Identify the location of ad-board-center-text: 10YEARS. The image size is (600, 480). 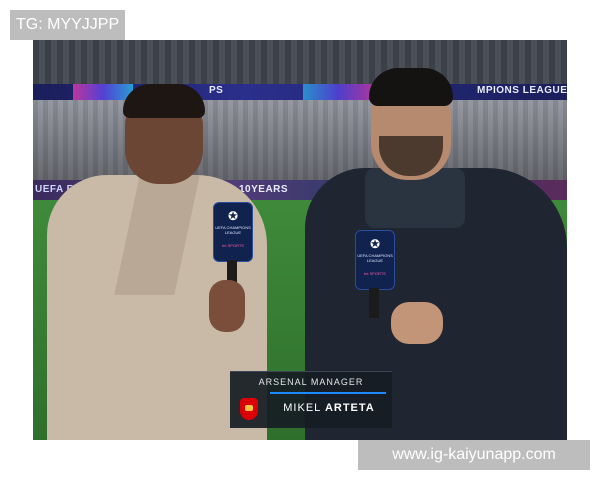
(264, 189).